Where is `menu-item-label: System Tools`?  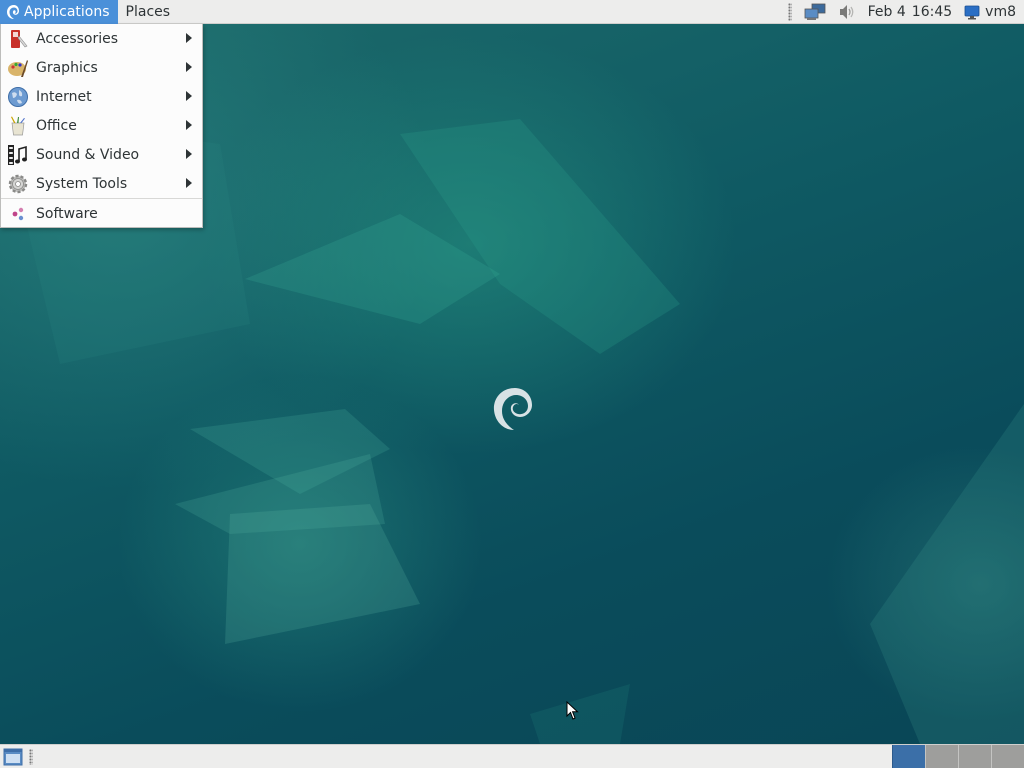 menu-item-label: System Tools is located at coordinates (82, 183).